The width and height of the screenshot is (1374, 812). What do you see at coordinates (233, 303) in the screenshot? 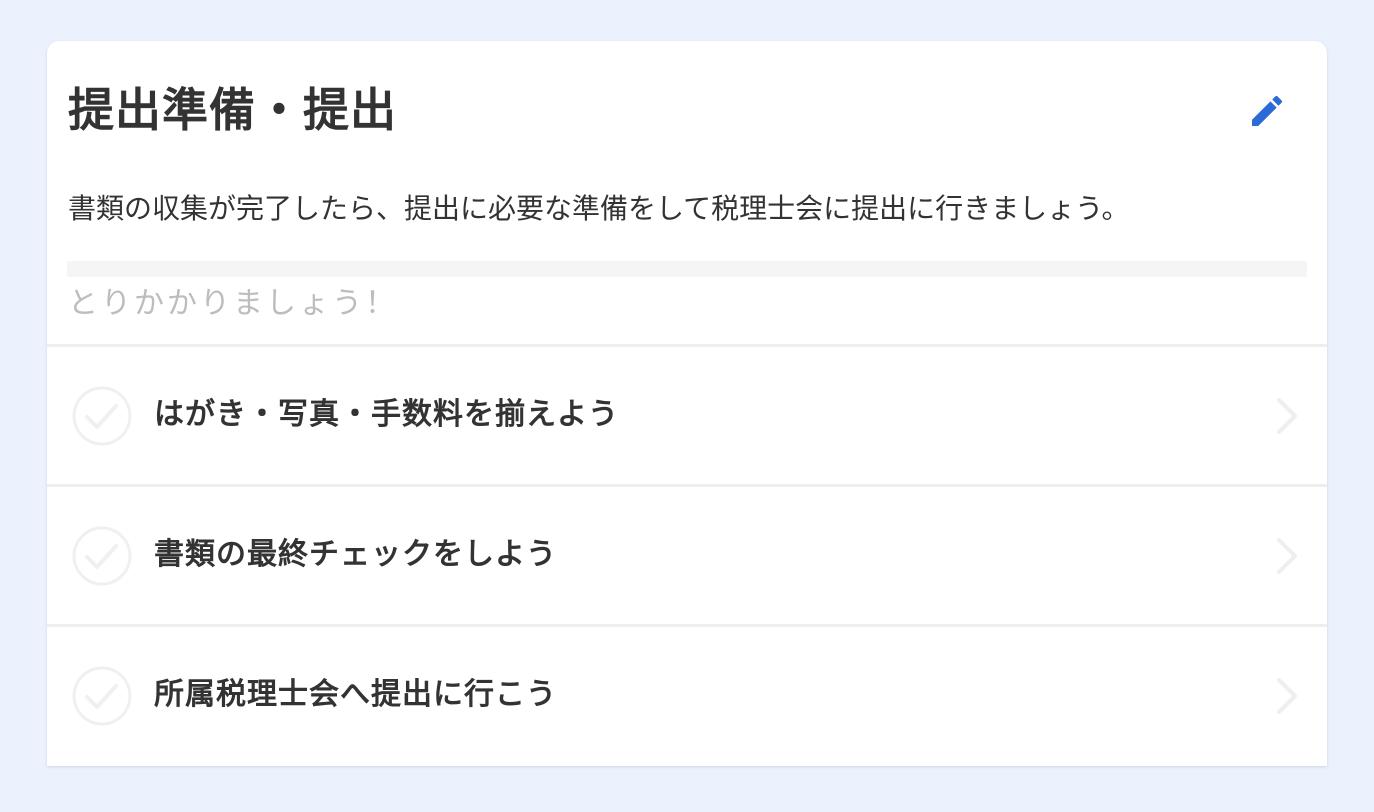
I see `progress-status-text: とりかかりましょう！` at bounding box center [233, 303].